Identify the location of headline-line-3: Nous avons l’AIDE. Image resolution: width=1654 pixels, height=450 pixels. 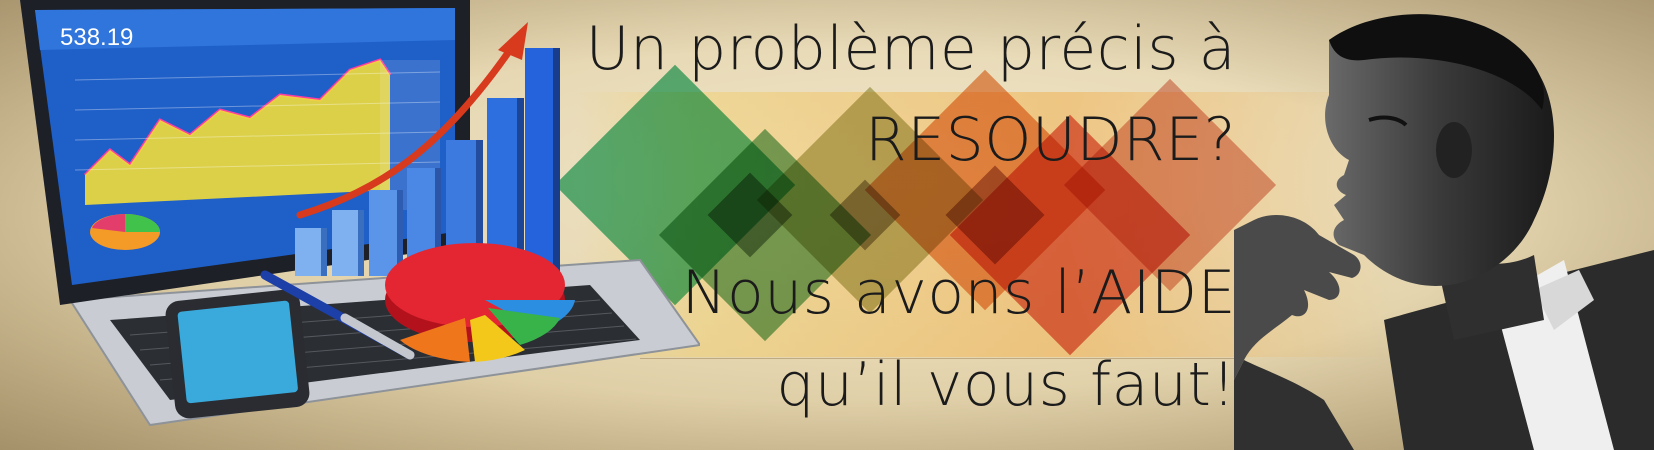
(958, 293).